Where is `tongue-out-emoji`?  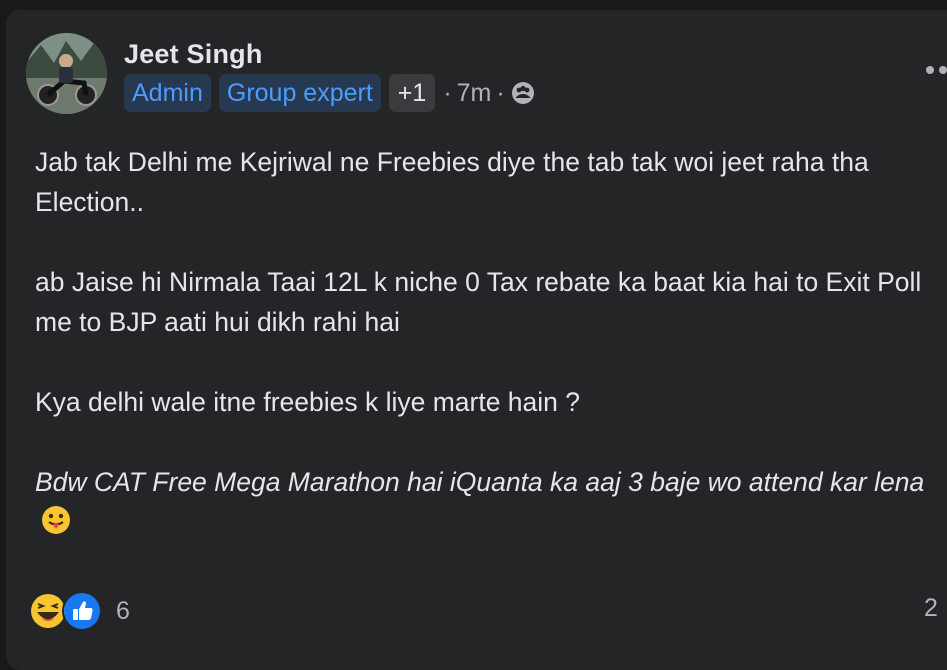 tongue-out-emoji is located at coordinates (56, 520).